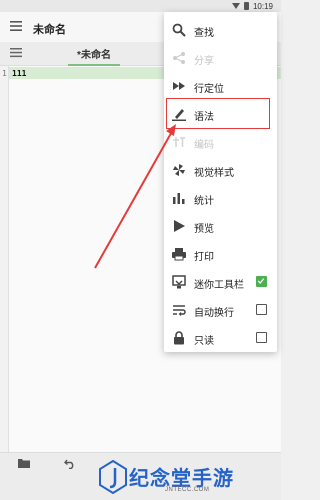  Describe the element at coordinates (220, 338) in the screenshot. I see `menu-item-read-only: 只读` at that location.